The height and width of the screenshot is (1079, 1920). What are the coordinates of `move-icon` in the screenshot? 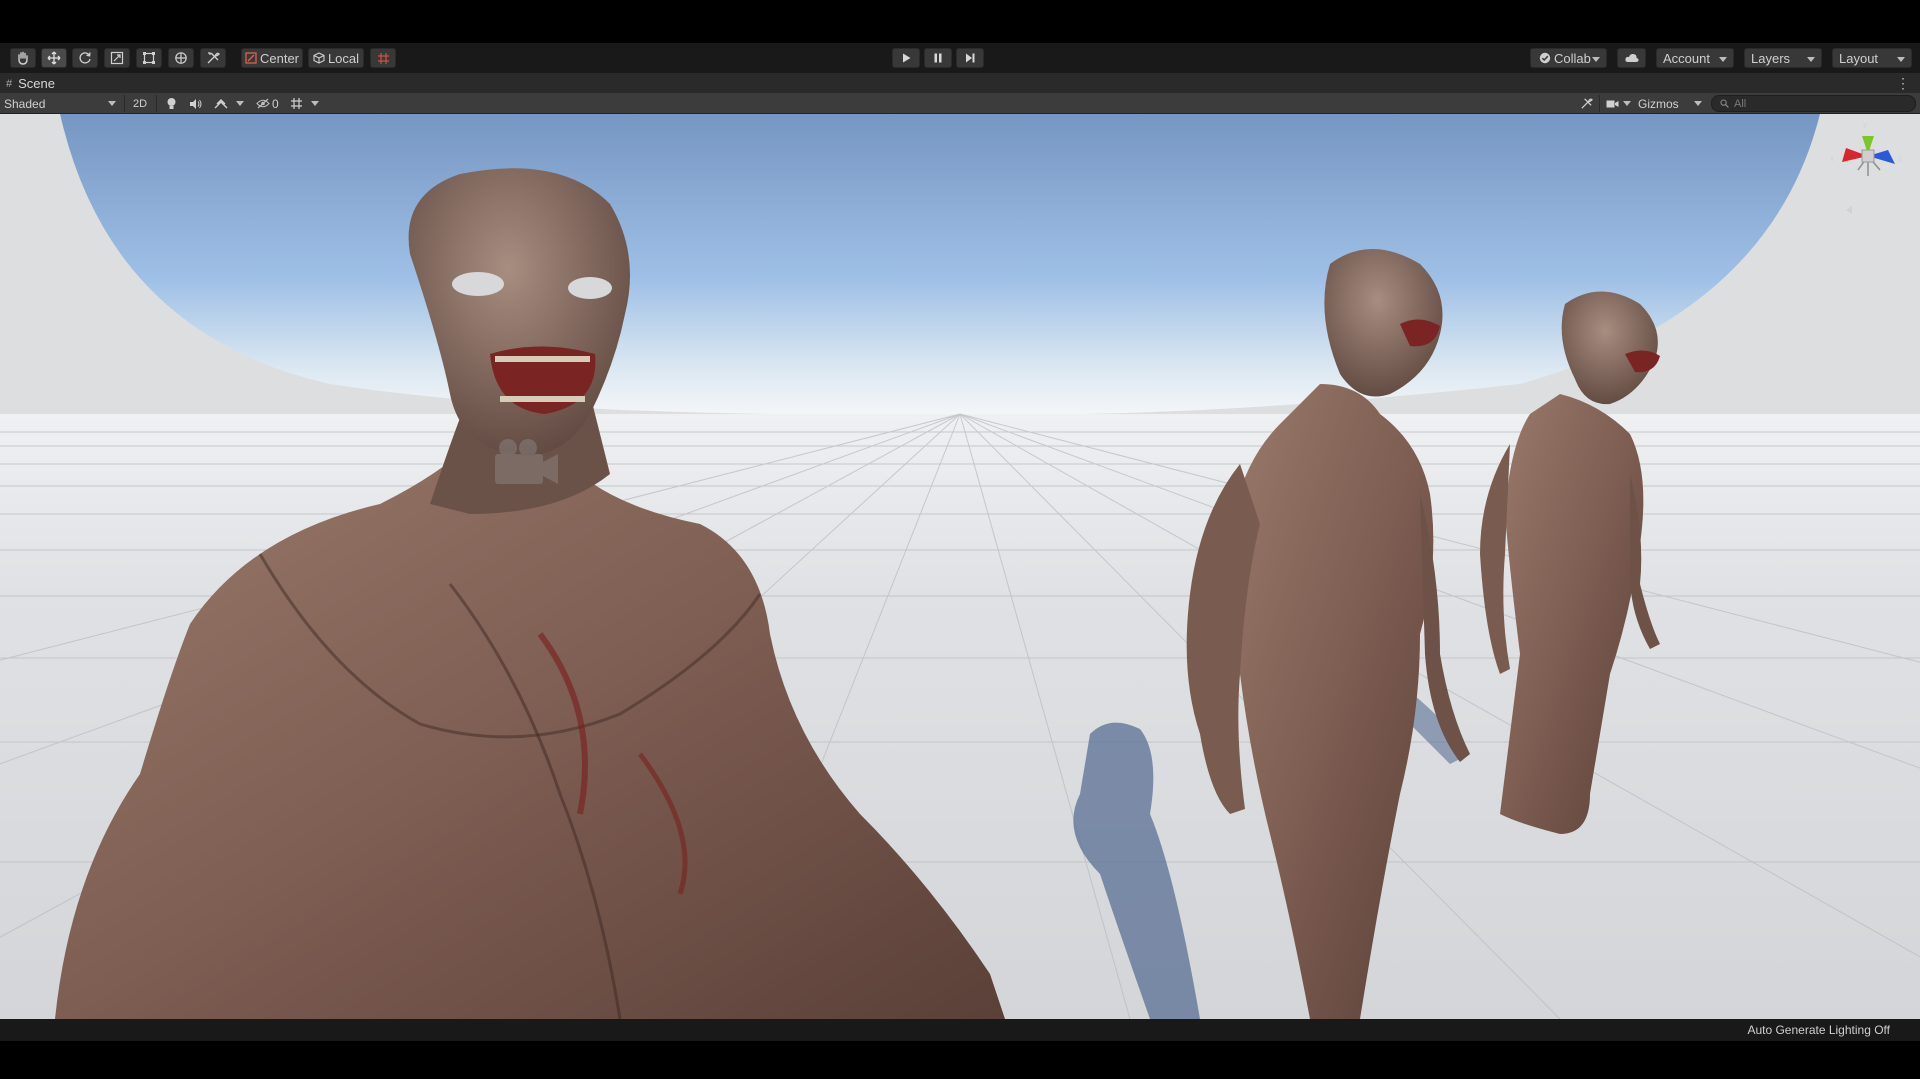 It's located at (54, 58).